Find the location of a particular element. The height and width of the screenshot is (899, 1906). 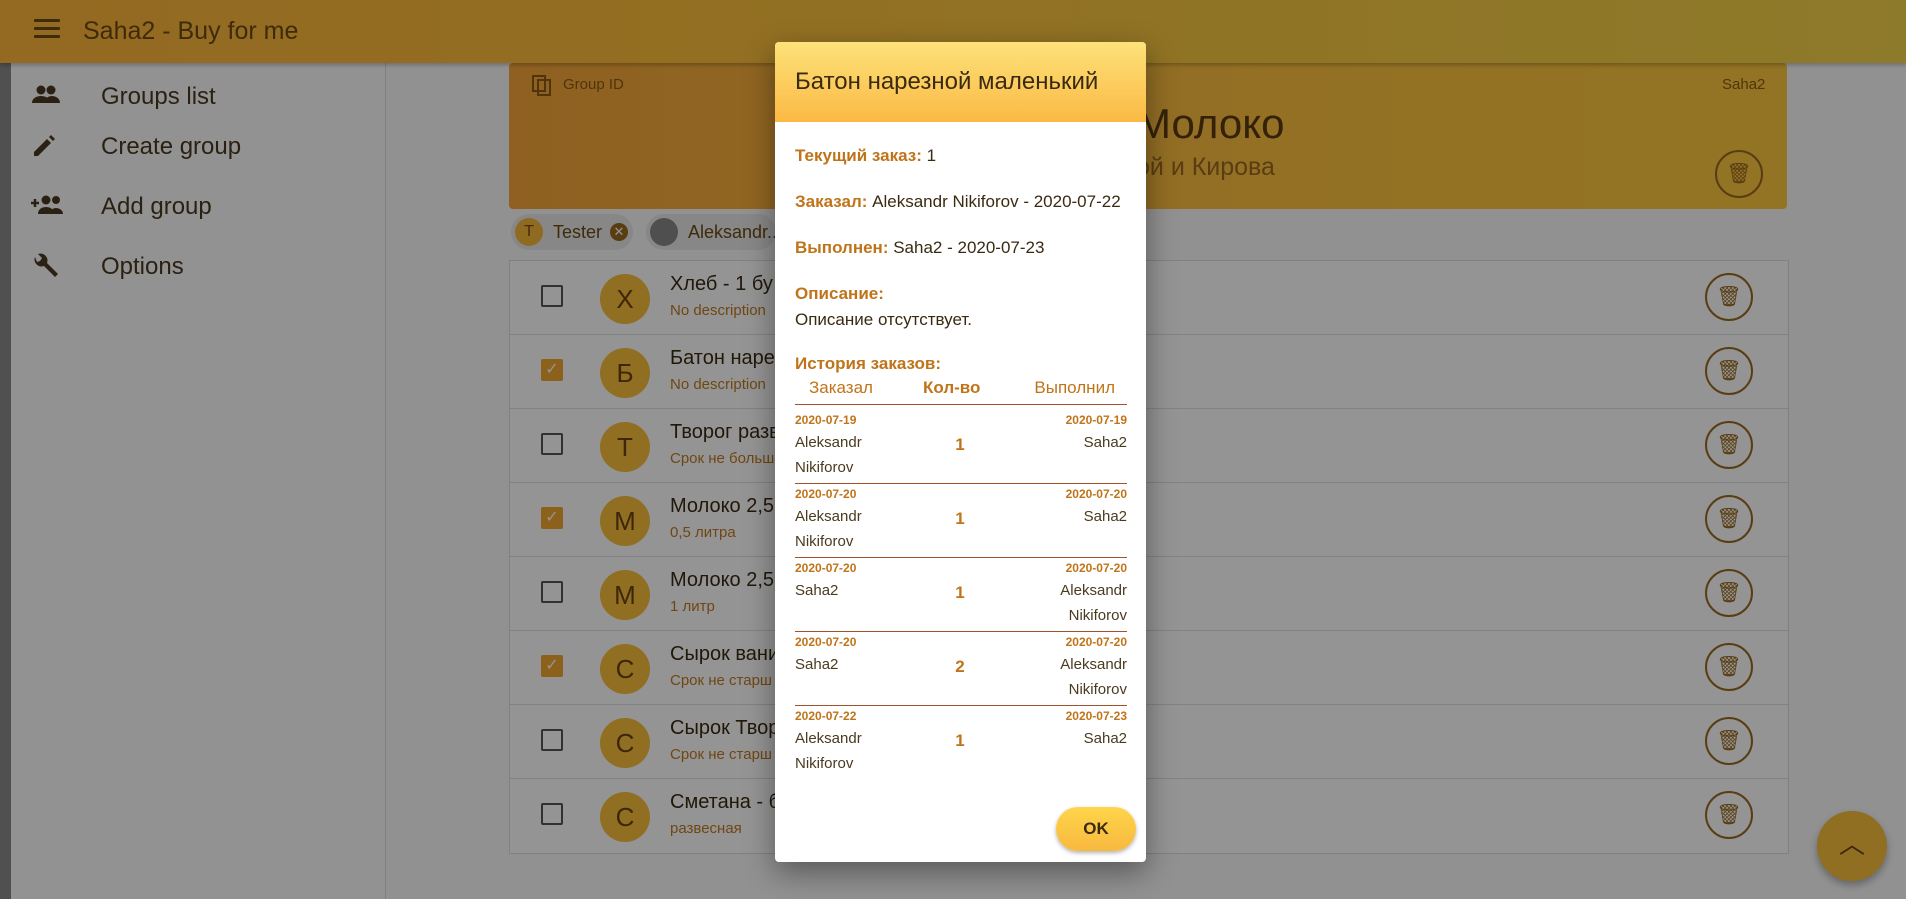

field-label: Заказал: is located at coordinates (831, 201).